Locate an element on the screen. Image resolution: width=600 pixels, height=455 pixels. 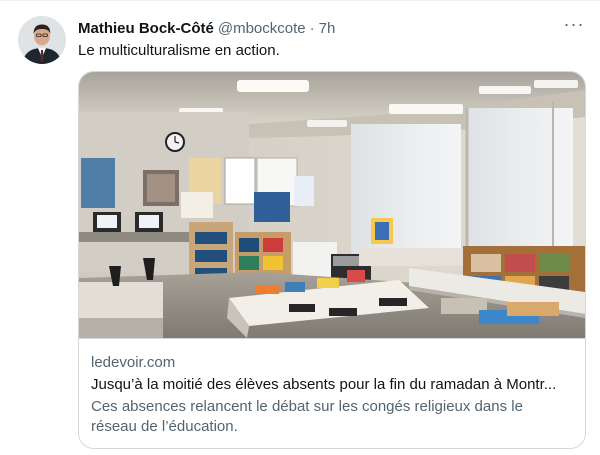
link-domain: ledevoir.com is located at coordinates (133, 362).